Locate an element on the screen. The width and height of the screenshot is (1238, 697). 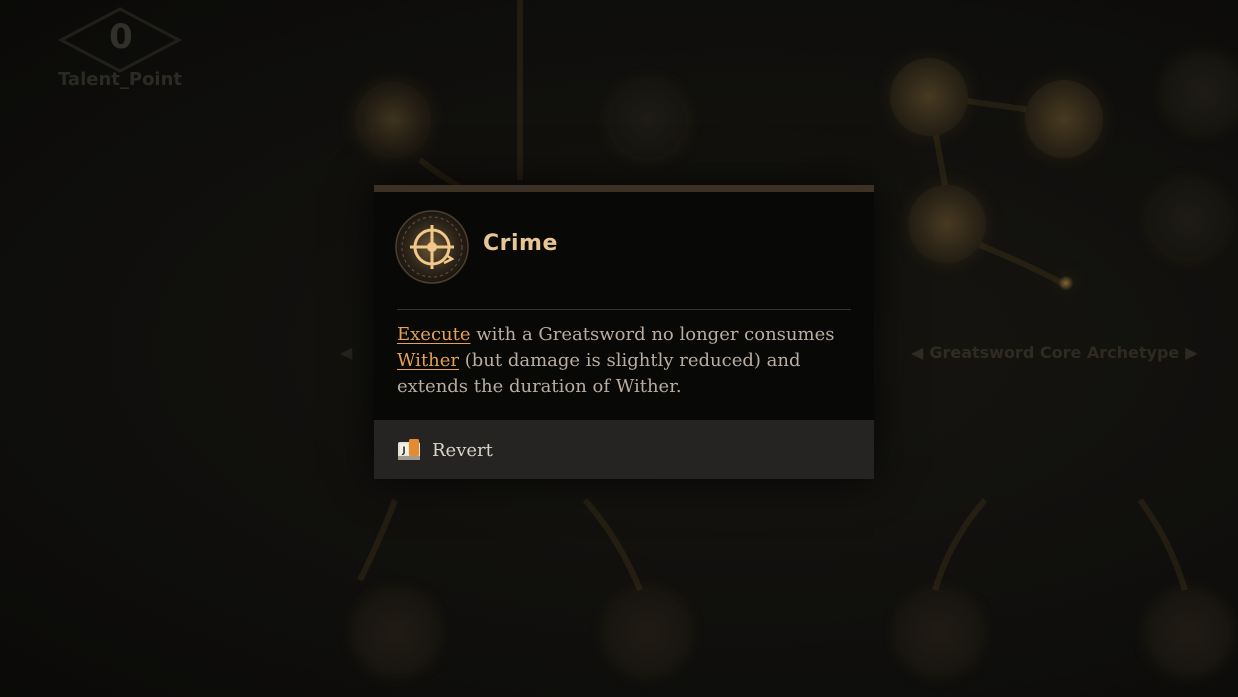
divider is located at coordinates (624, 309).